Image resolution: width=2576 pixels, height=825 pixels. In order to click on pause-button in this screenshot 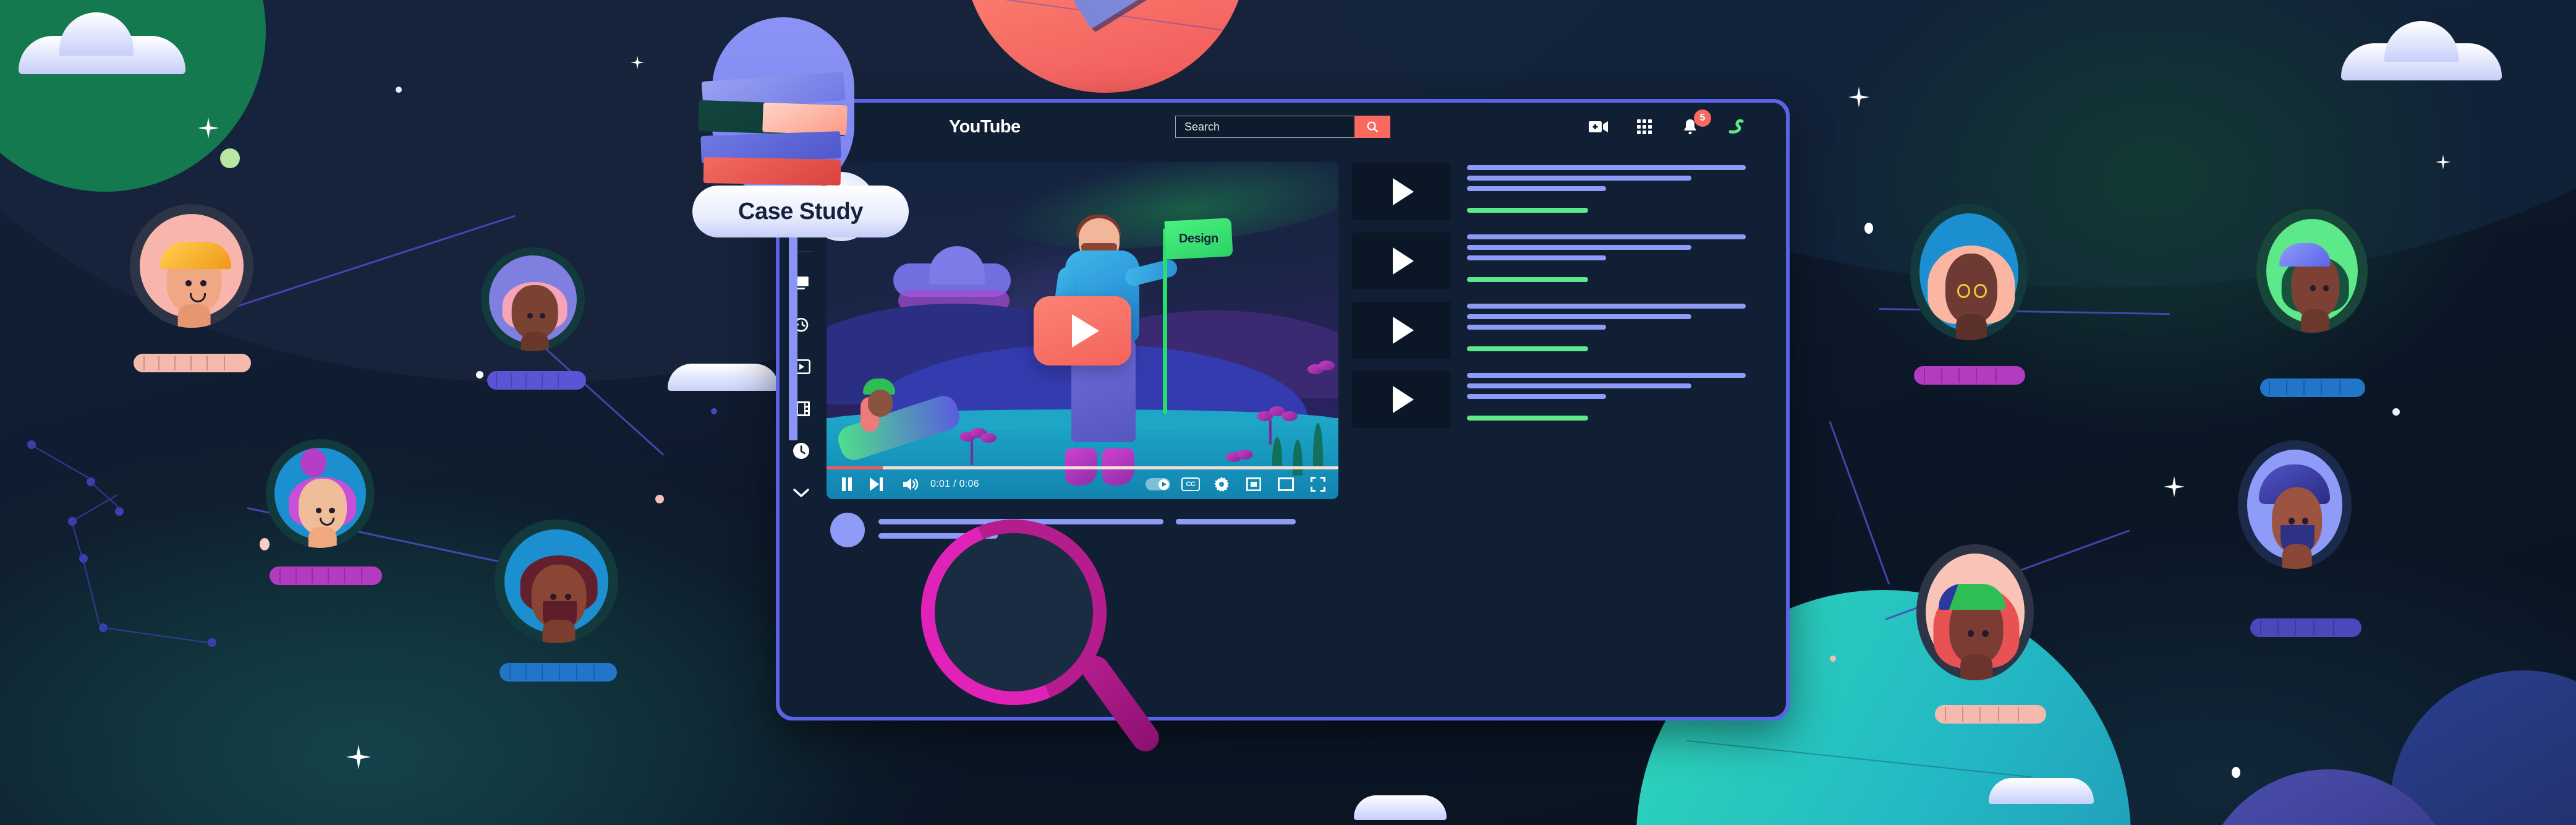, I will do `click(846, 484)`.